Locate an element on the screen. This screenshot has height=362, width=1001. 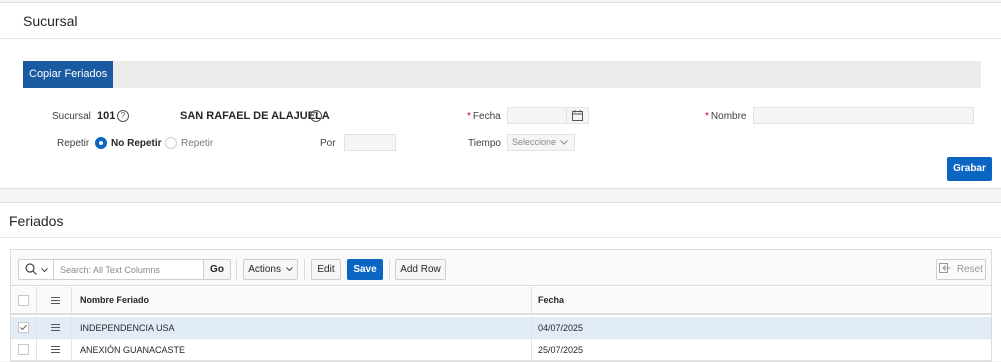
column-header-fecha: Fecha is located at coordinates (551, 300).